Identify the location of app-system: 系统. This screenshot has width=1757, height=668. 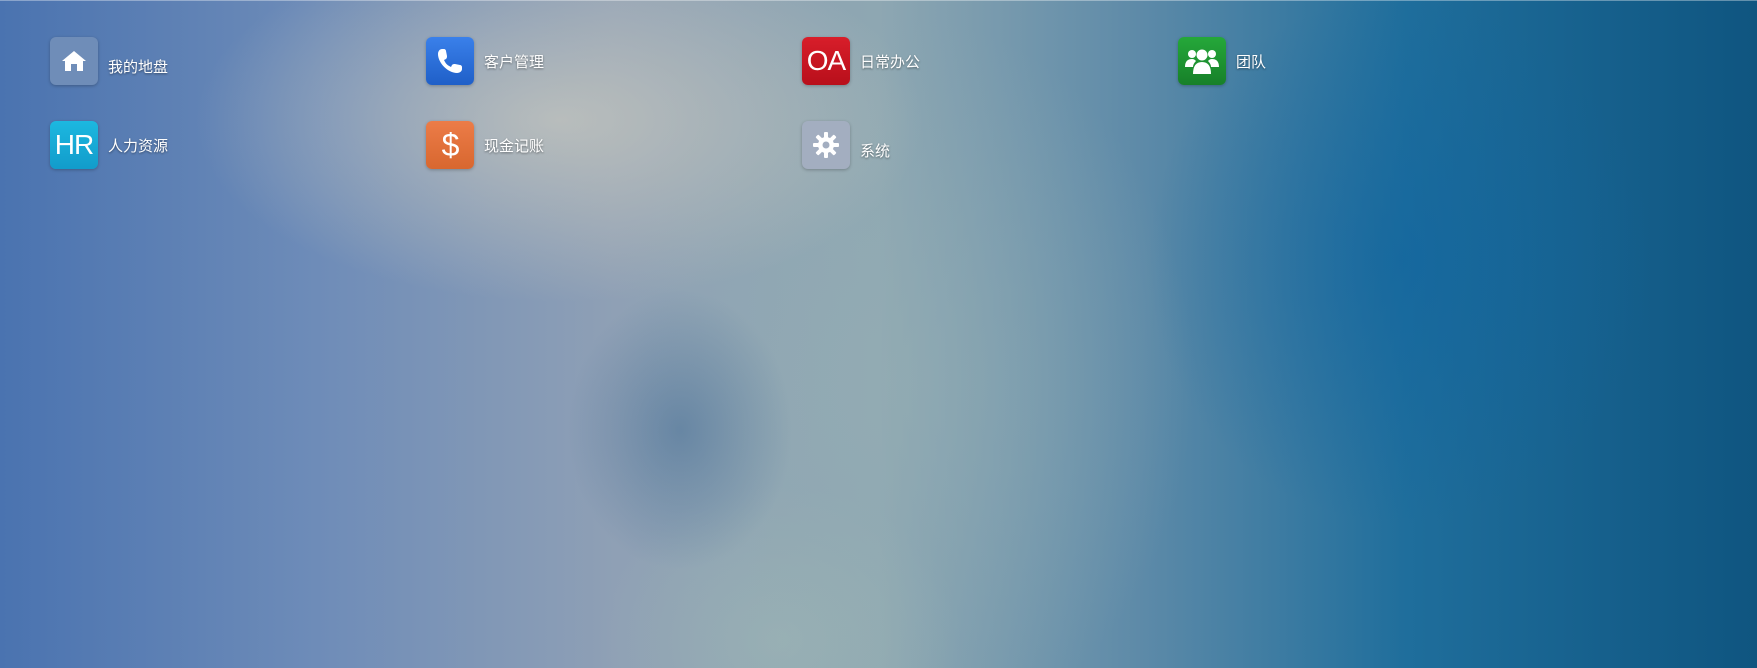
(990, 145).